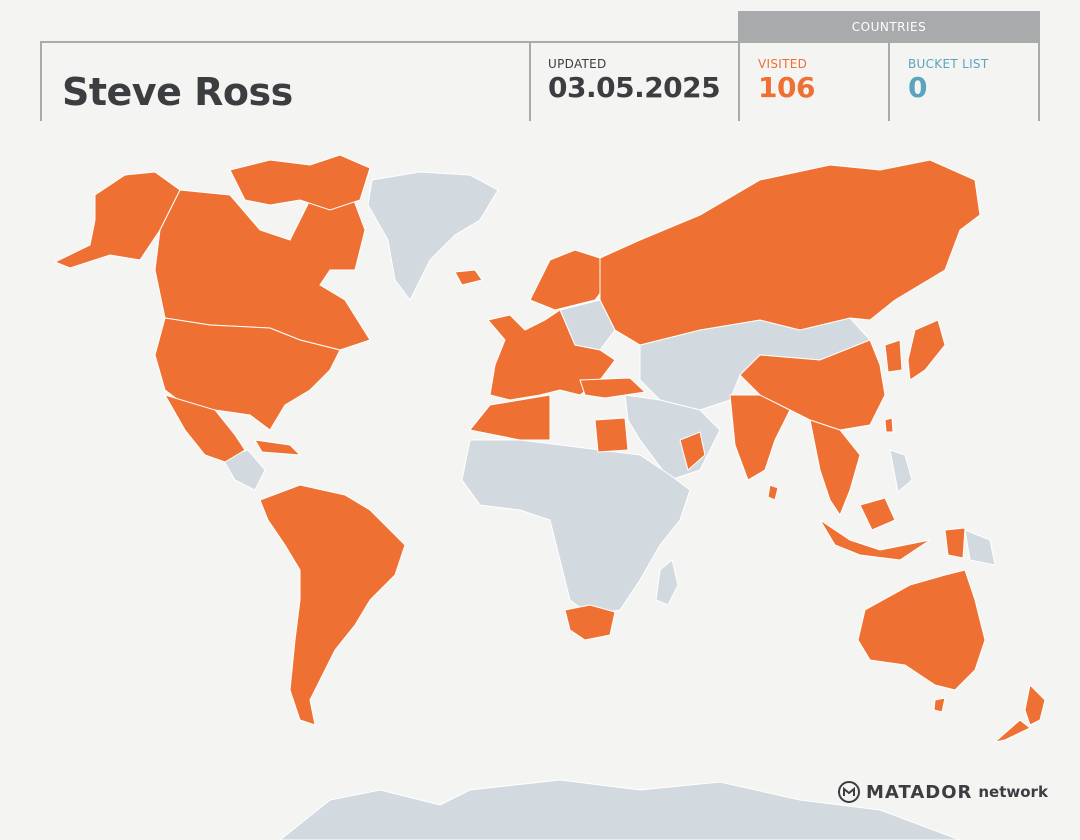 This screenshot has width=1080, height=840. I want to click on visited-label: VISITED, so click(783, 64).